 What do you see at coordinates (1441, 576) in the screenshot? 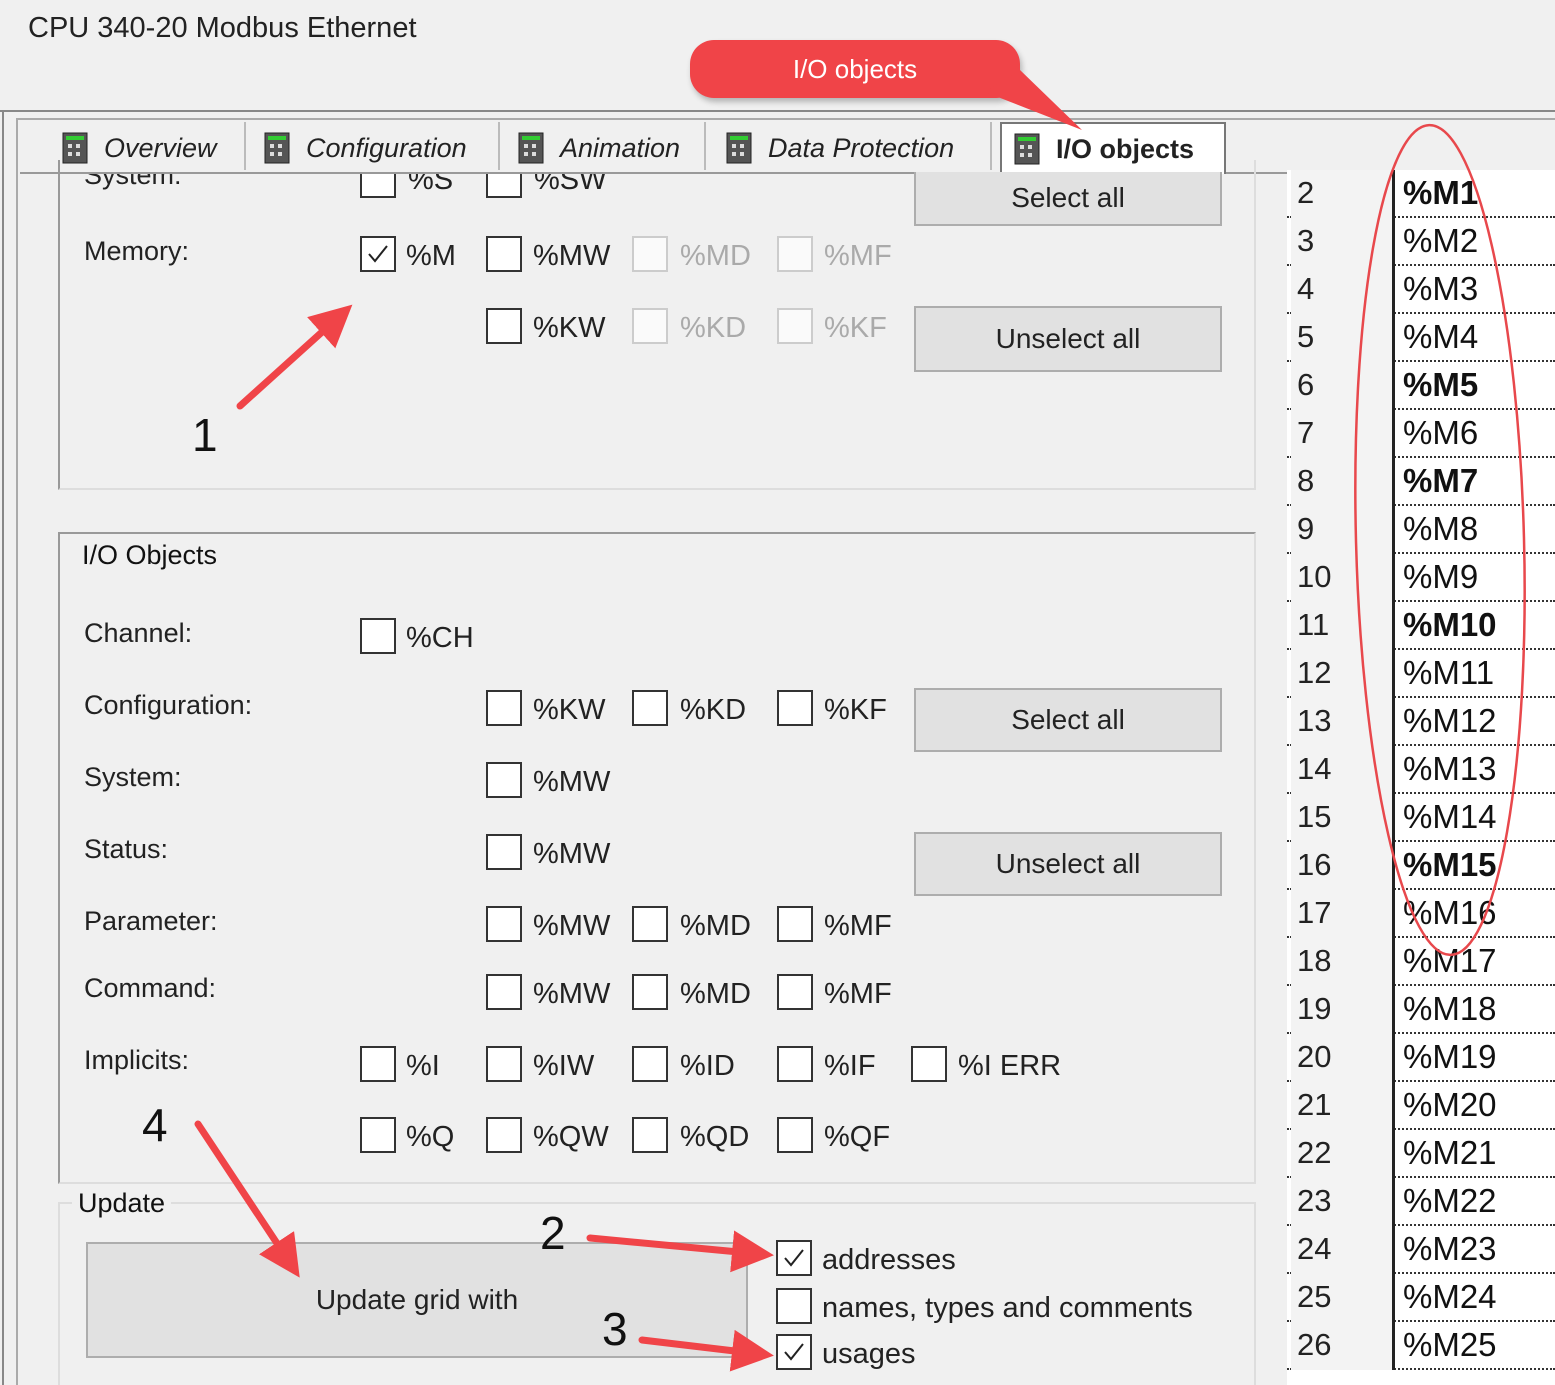
I see `grid-address: %M9` at bounding box center [1441, 576].